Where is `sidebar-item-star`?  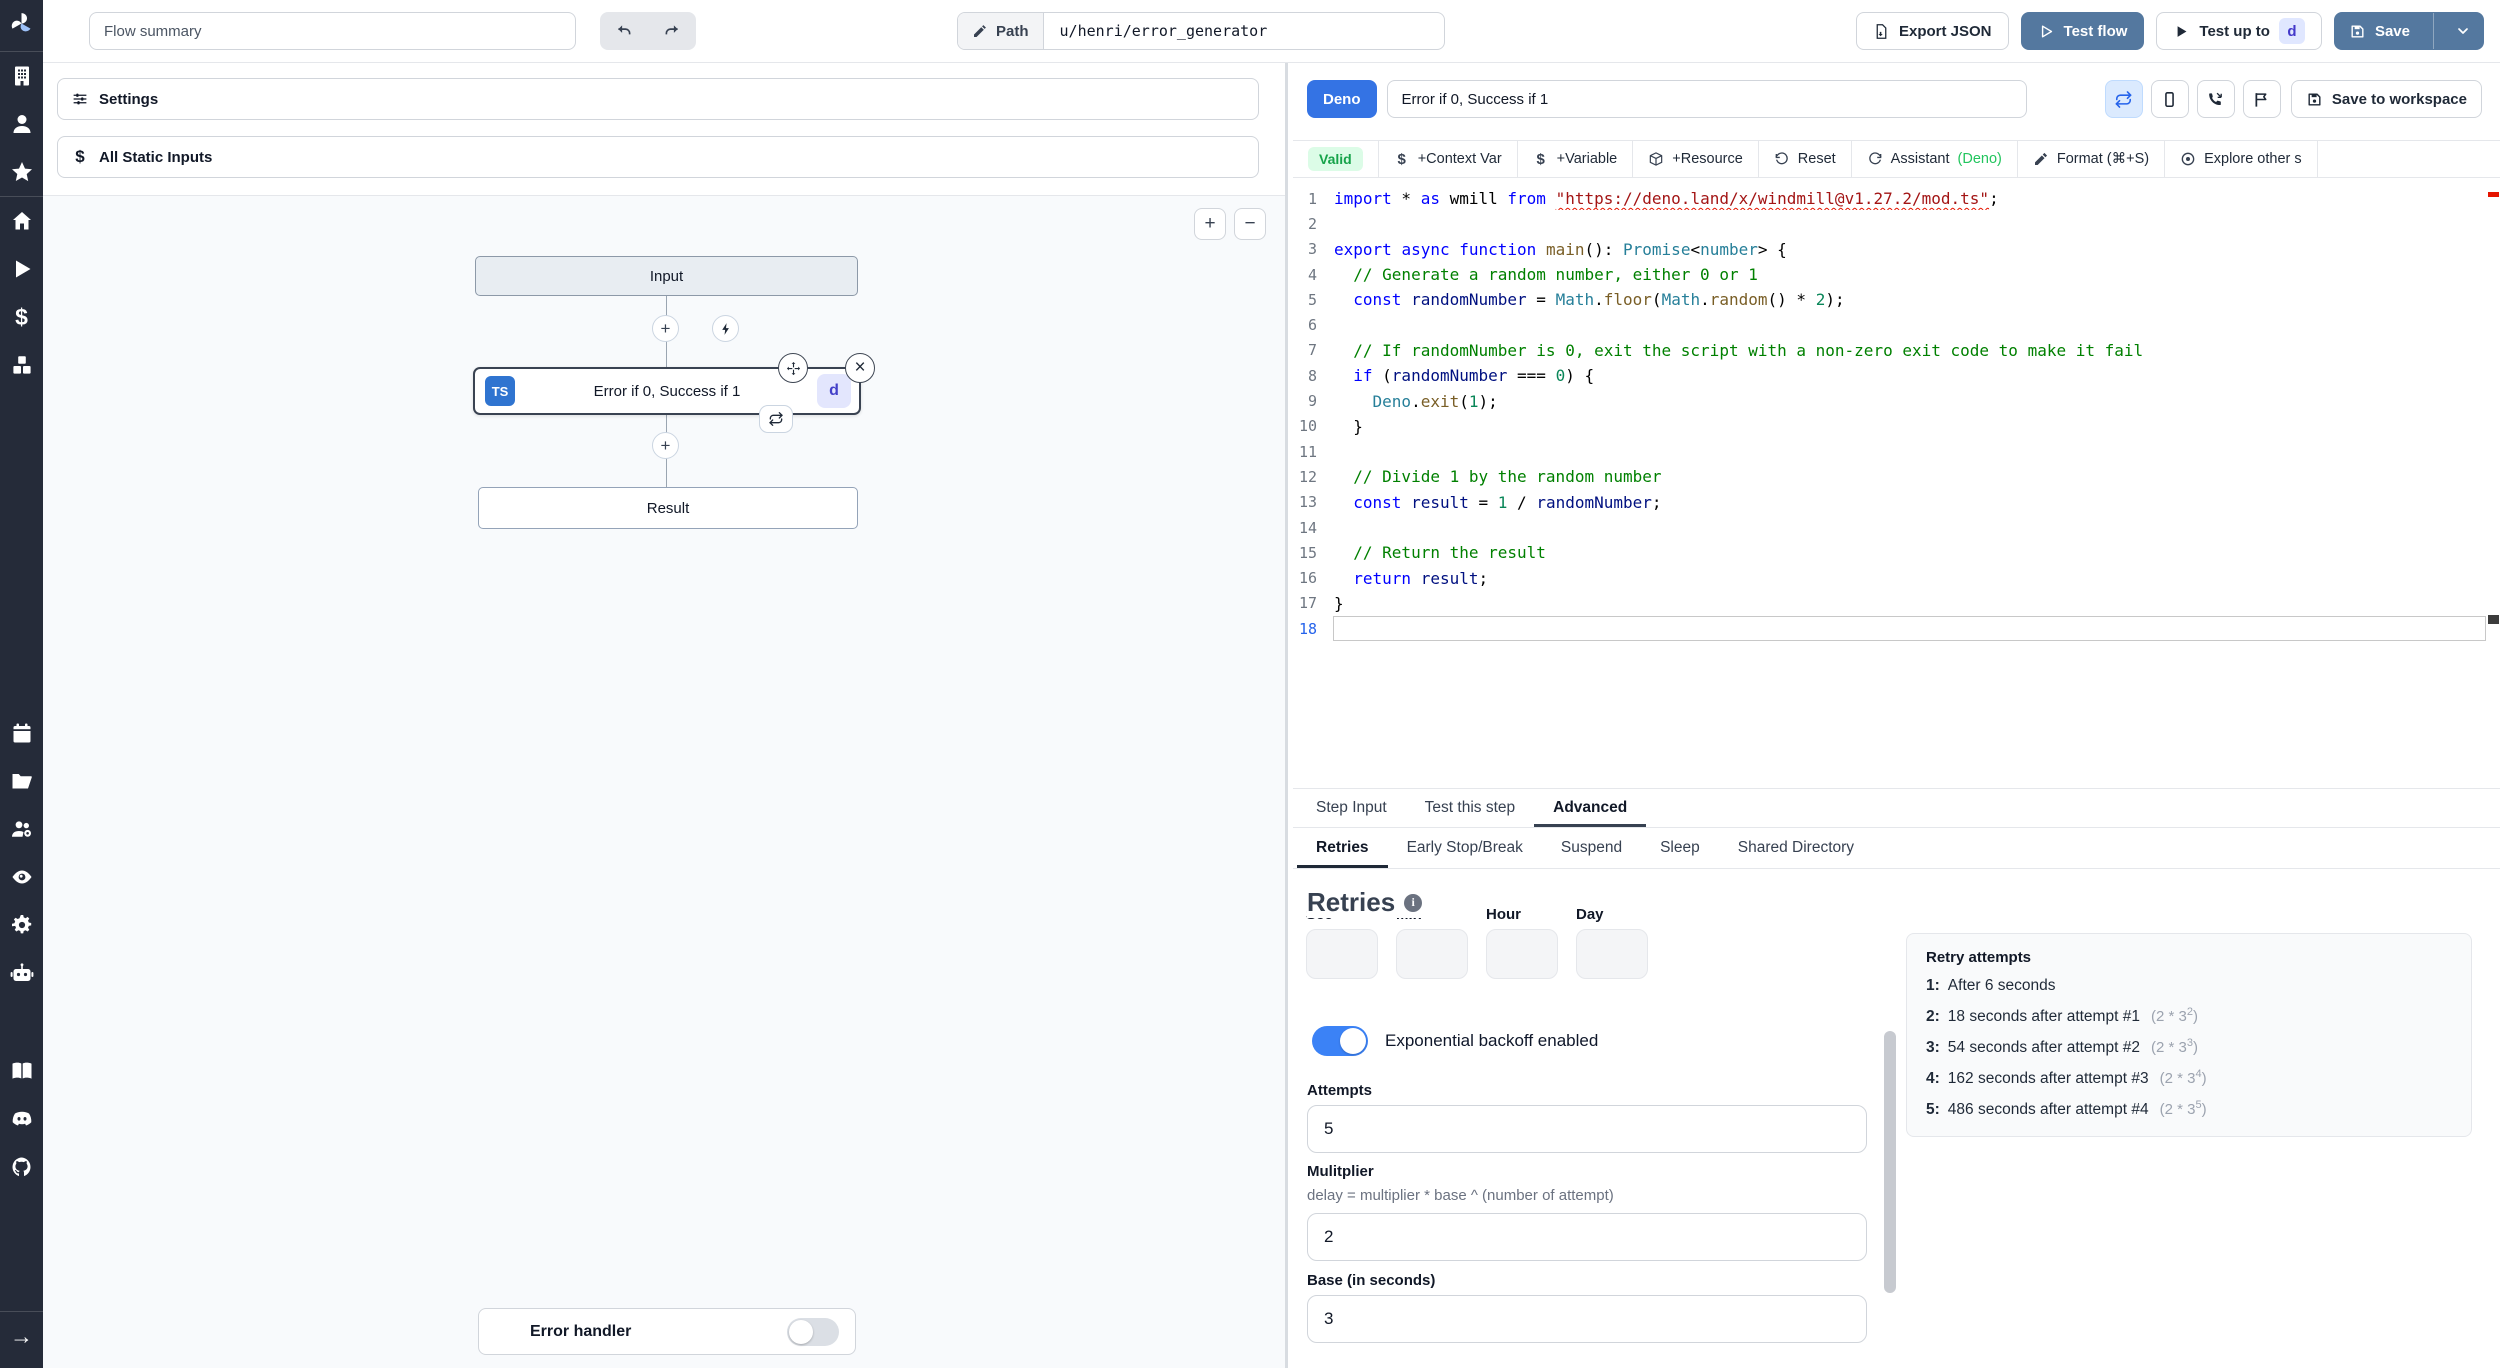
sidebar-item-star is located at coordinates (21, 172).